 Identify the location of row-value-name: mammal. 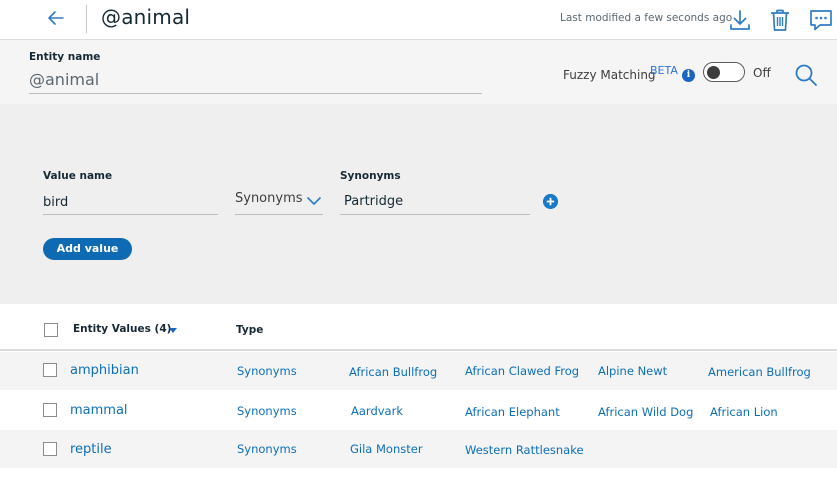
(99, 410).